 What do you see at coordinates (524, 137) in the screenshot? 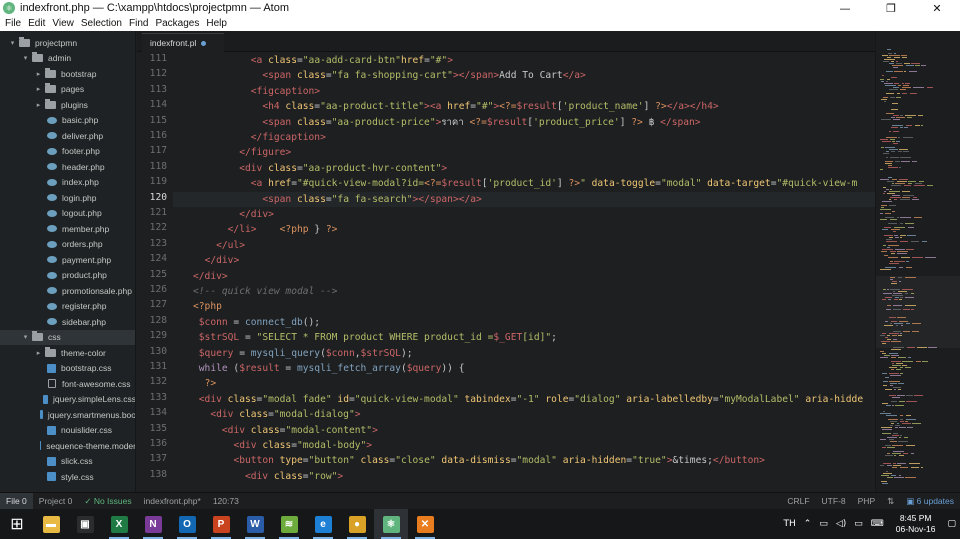
I see `code-line: </figcaption>` at bounding box center [524, 137].